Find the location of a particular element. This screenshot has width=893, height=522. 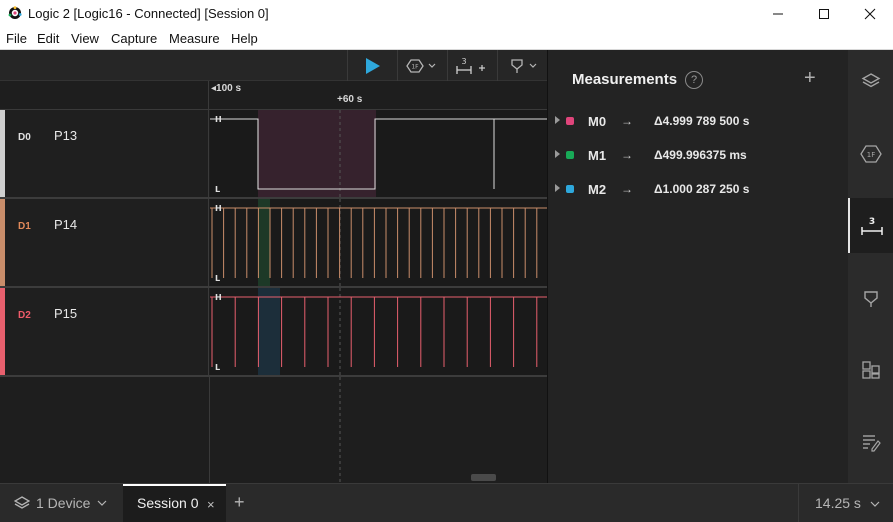

trigger-settings-button: 1F is located at coordinates (422, 65).